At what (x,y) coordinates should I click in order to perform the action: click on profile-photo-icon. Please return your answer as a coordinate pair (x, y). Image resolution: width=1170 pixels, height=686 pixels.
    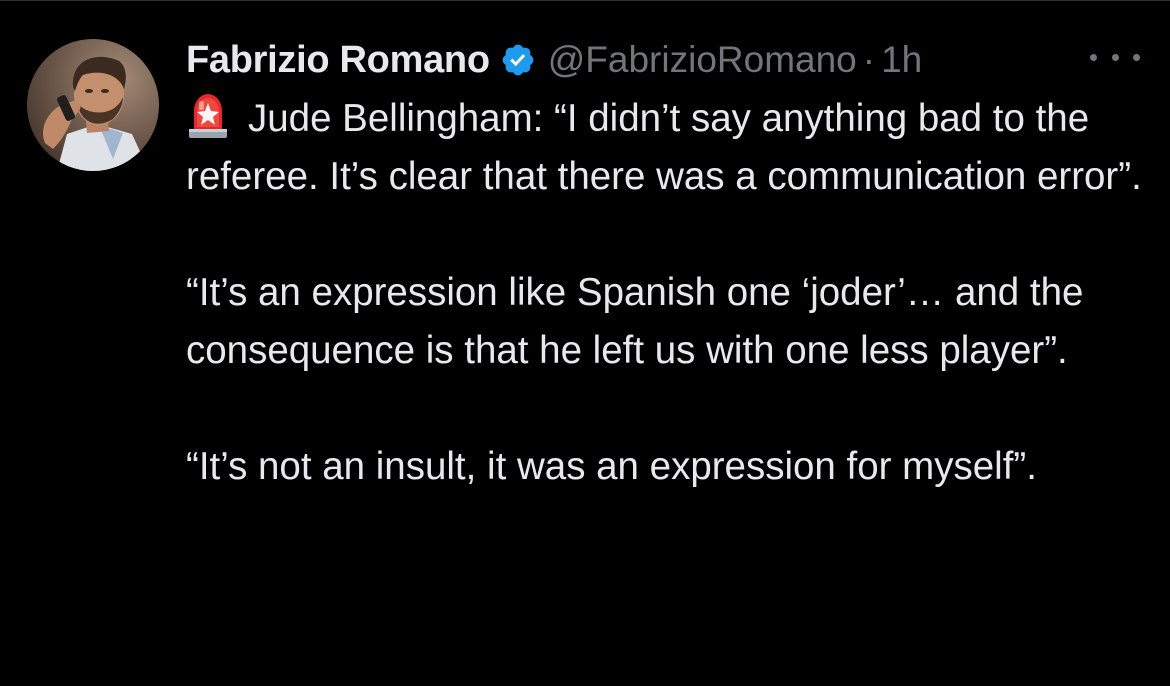
    Looking at the image, I should click on (93, 105).